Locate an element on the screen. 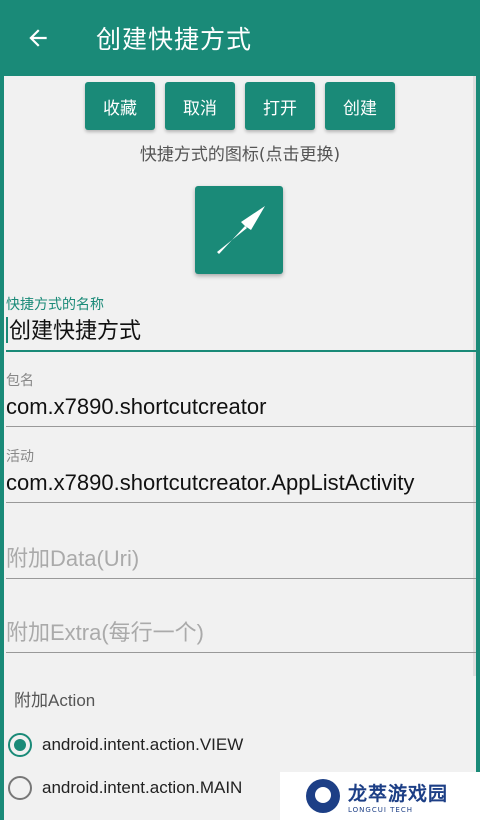 The width and height of the screenshot is (480, 820). radio-label: android.intent.action.VIEW is located at coordinates (143, 744).